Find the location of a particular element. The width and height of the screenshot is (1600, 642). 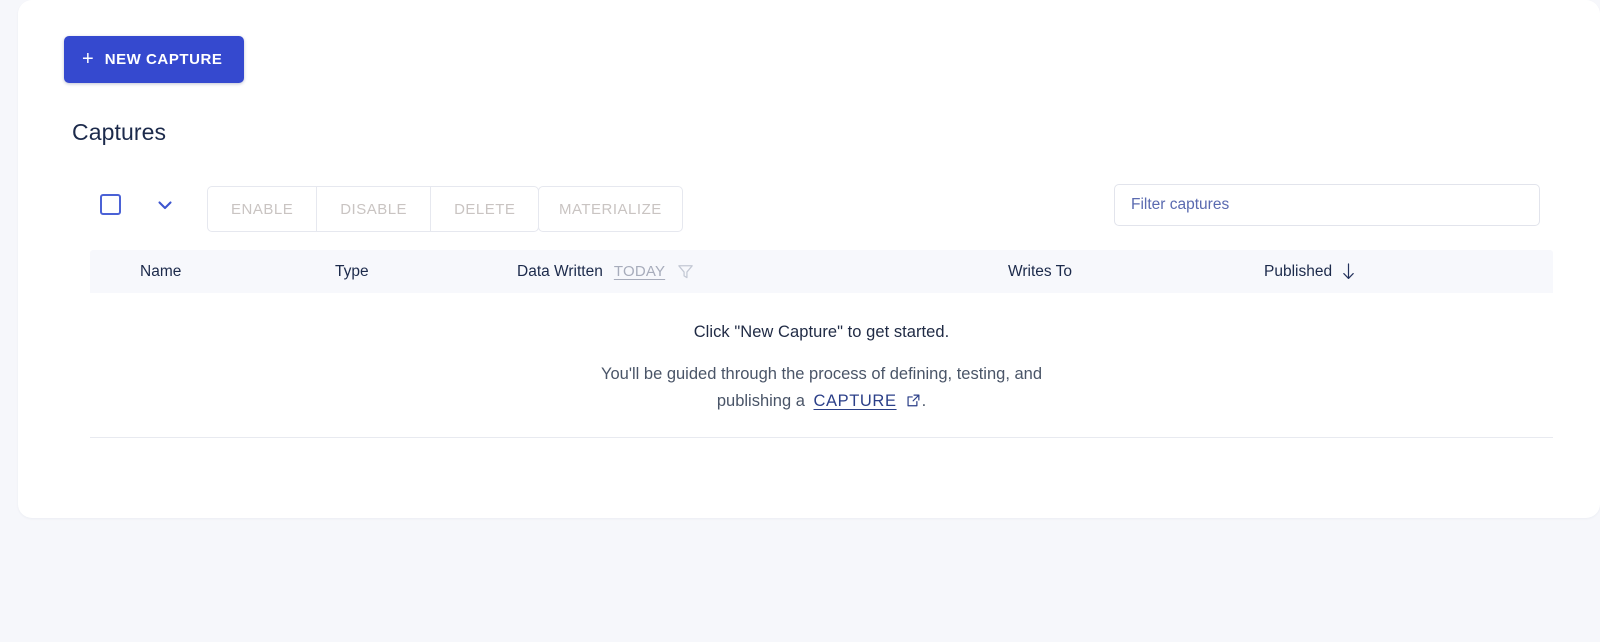

delete-button: DELETE is located at coordinates (485, 209).